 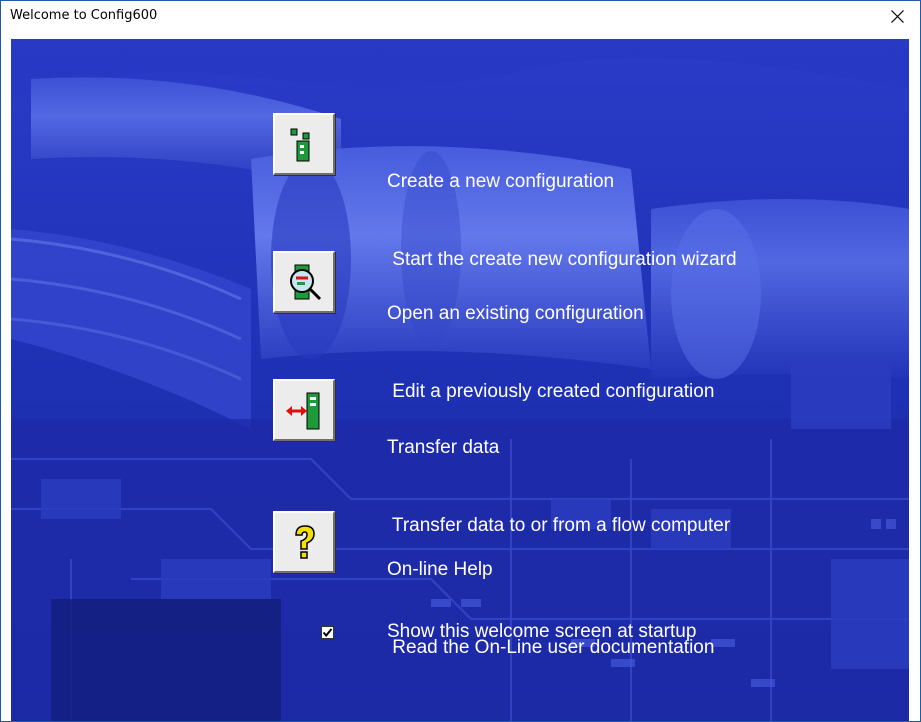 I want to click on window-title: Welcome to Config600, so click(x=84, y=15).